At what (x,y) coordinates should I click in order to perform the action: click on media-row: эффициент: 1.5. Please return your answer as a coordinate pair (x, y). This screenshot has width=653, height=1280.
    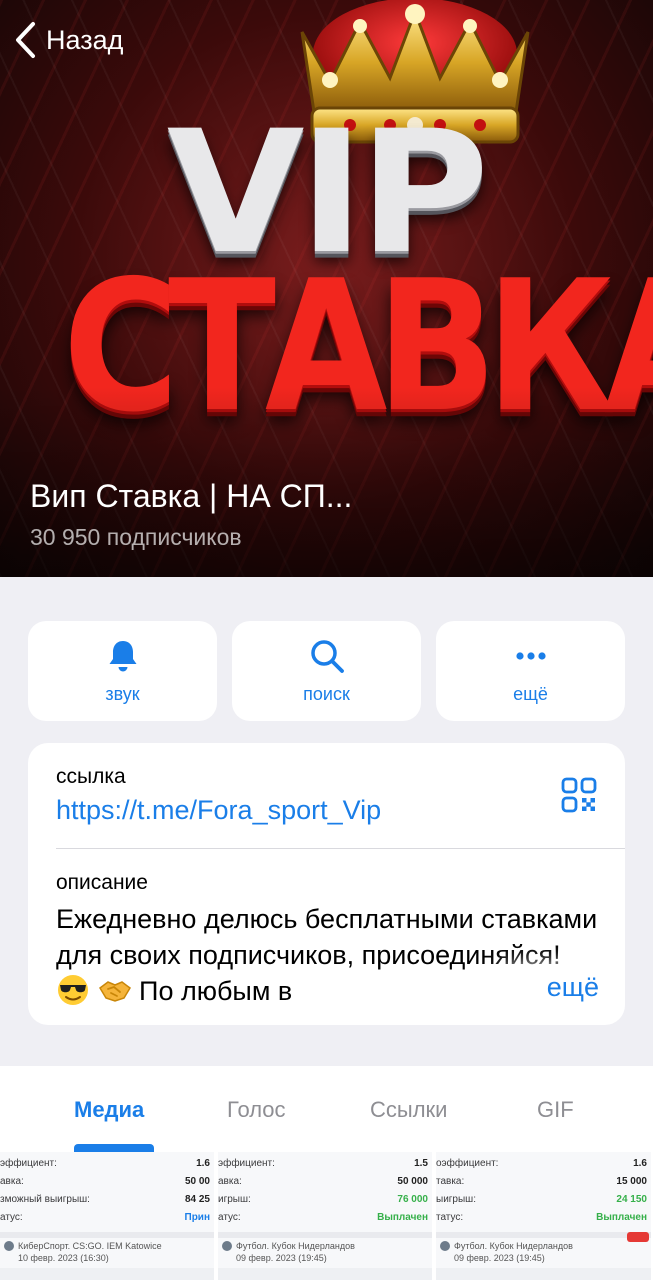
    Looking at the image, I should click on (323, 1166).